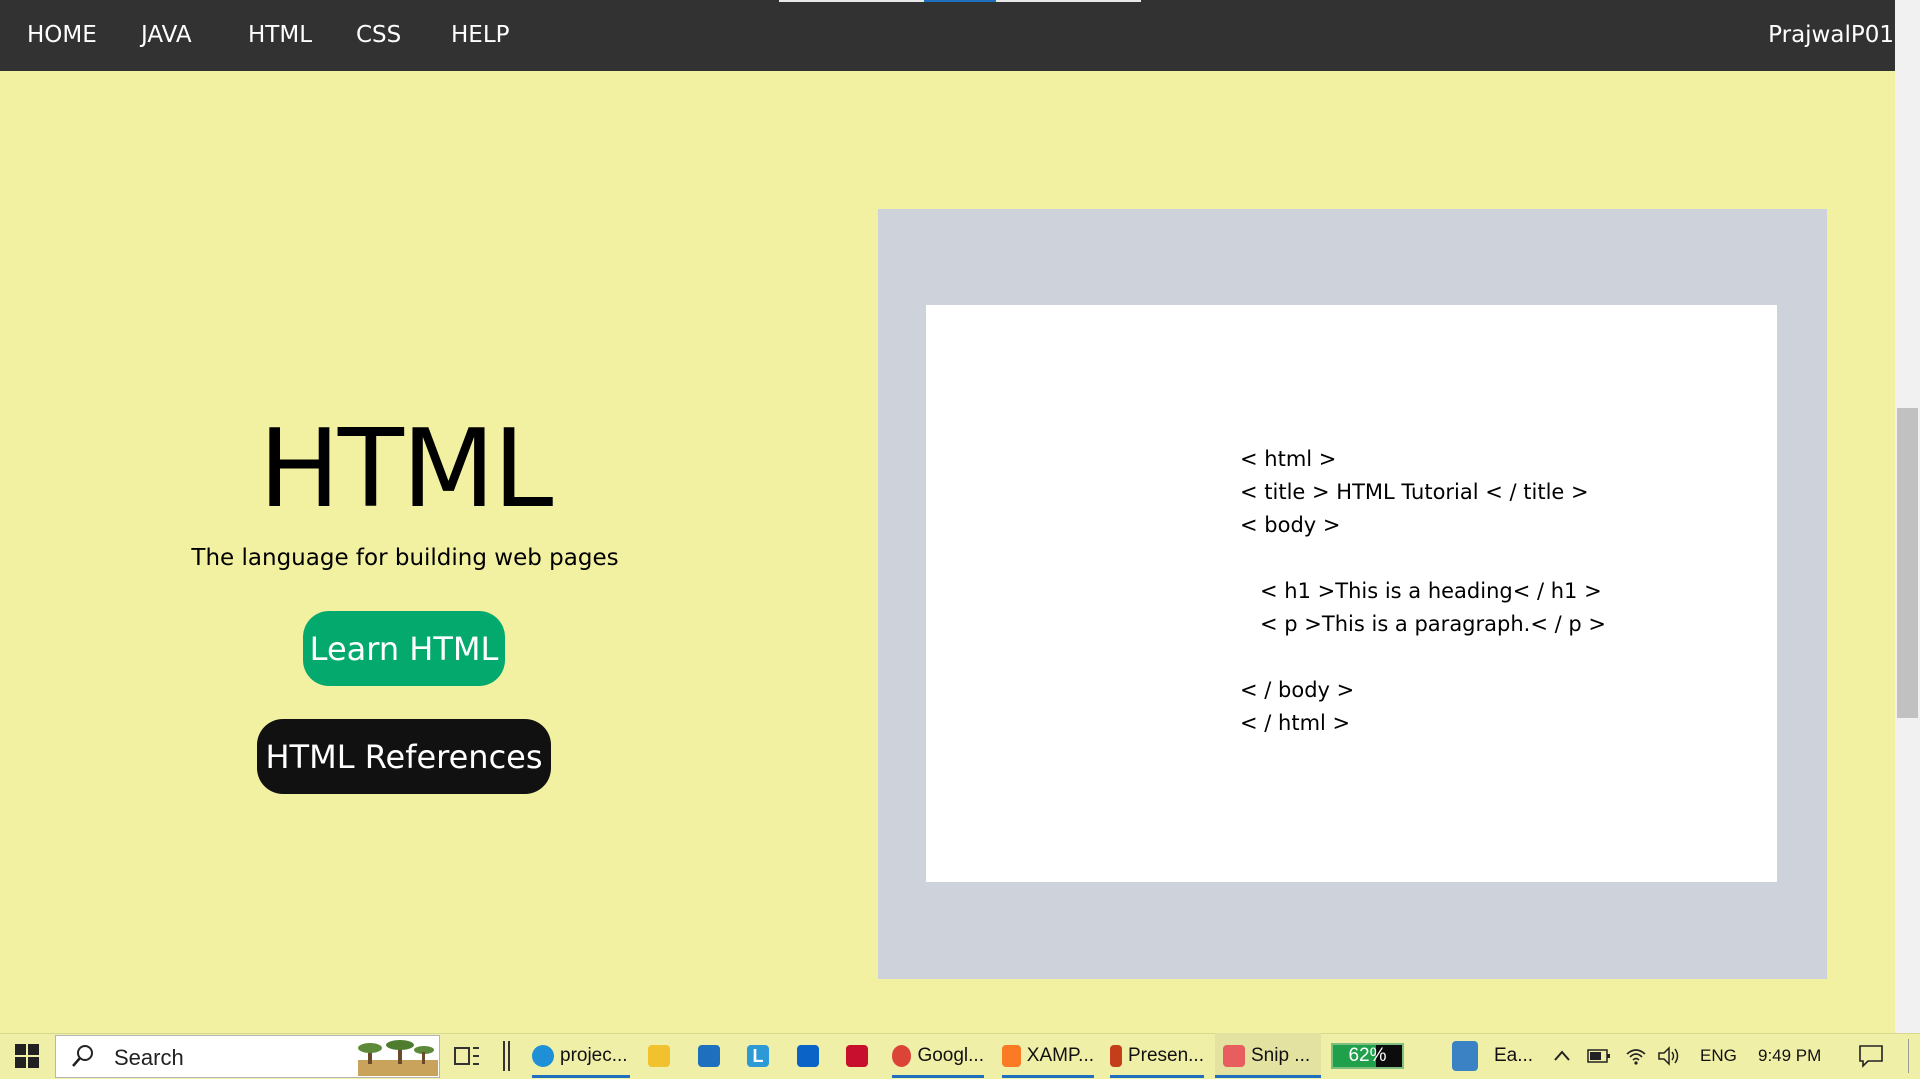 The height and width of the screenshot is (1079, 1920). What do you see at coordinates (1234, 1055) in the screenshot?
I see `snip-icon` at bounding box center [1234, 1055].